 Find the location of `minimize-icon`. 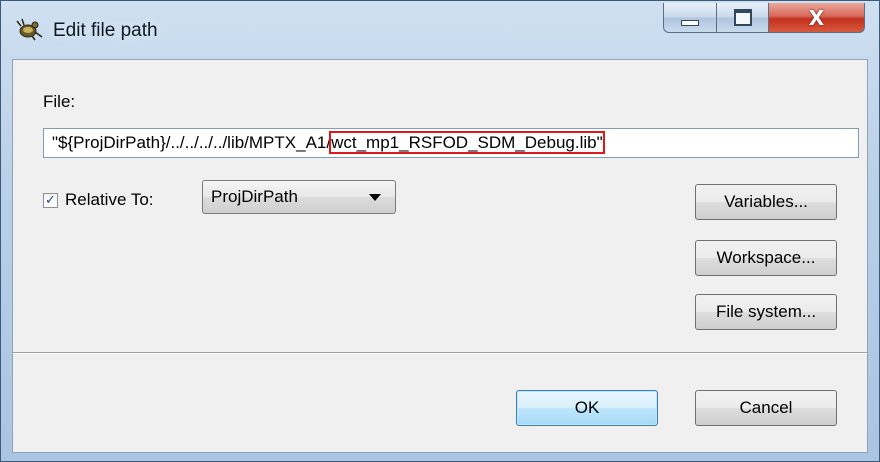

minimize-icon is located at coordinates (690, 22).